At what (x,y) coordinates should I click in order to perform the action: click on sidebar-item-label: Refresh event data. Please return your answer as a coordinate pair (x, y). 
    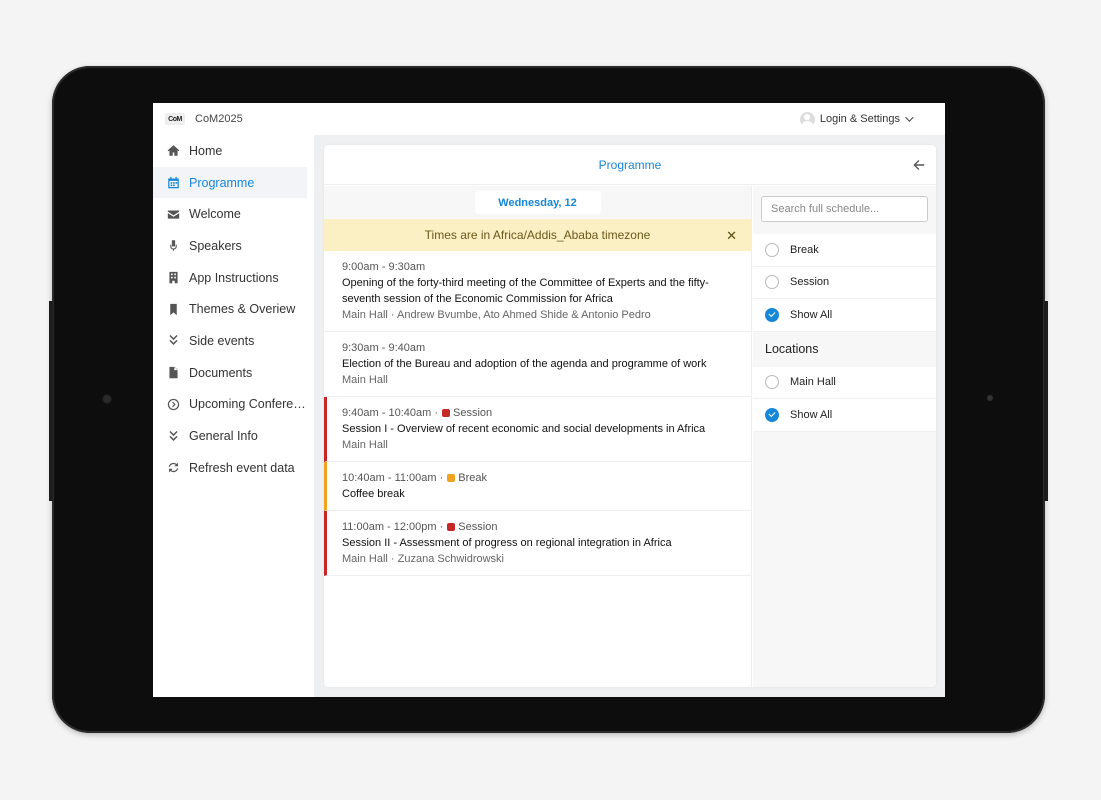
    Looking at the image, I should click on (242, 467).